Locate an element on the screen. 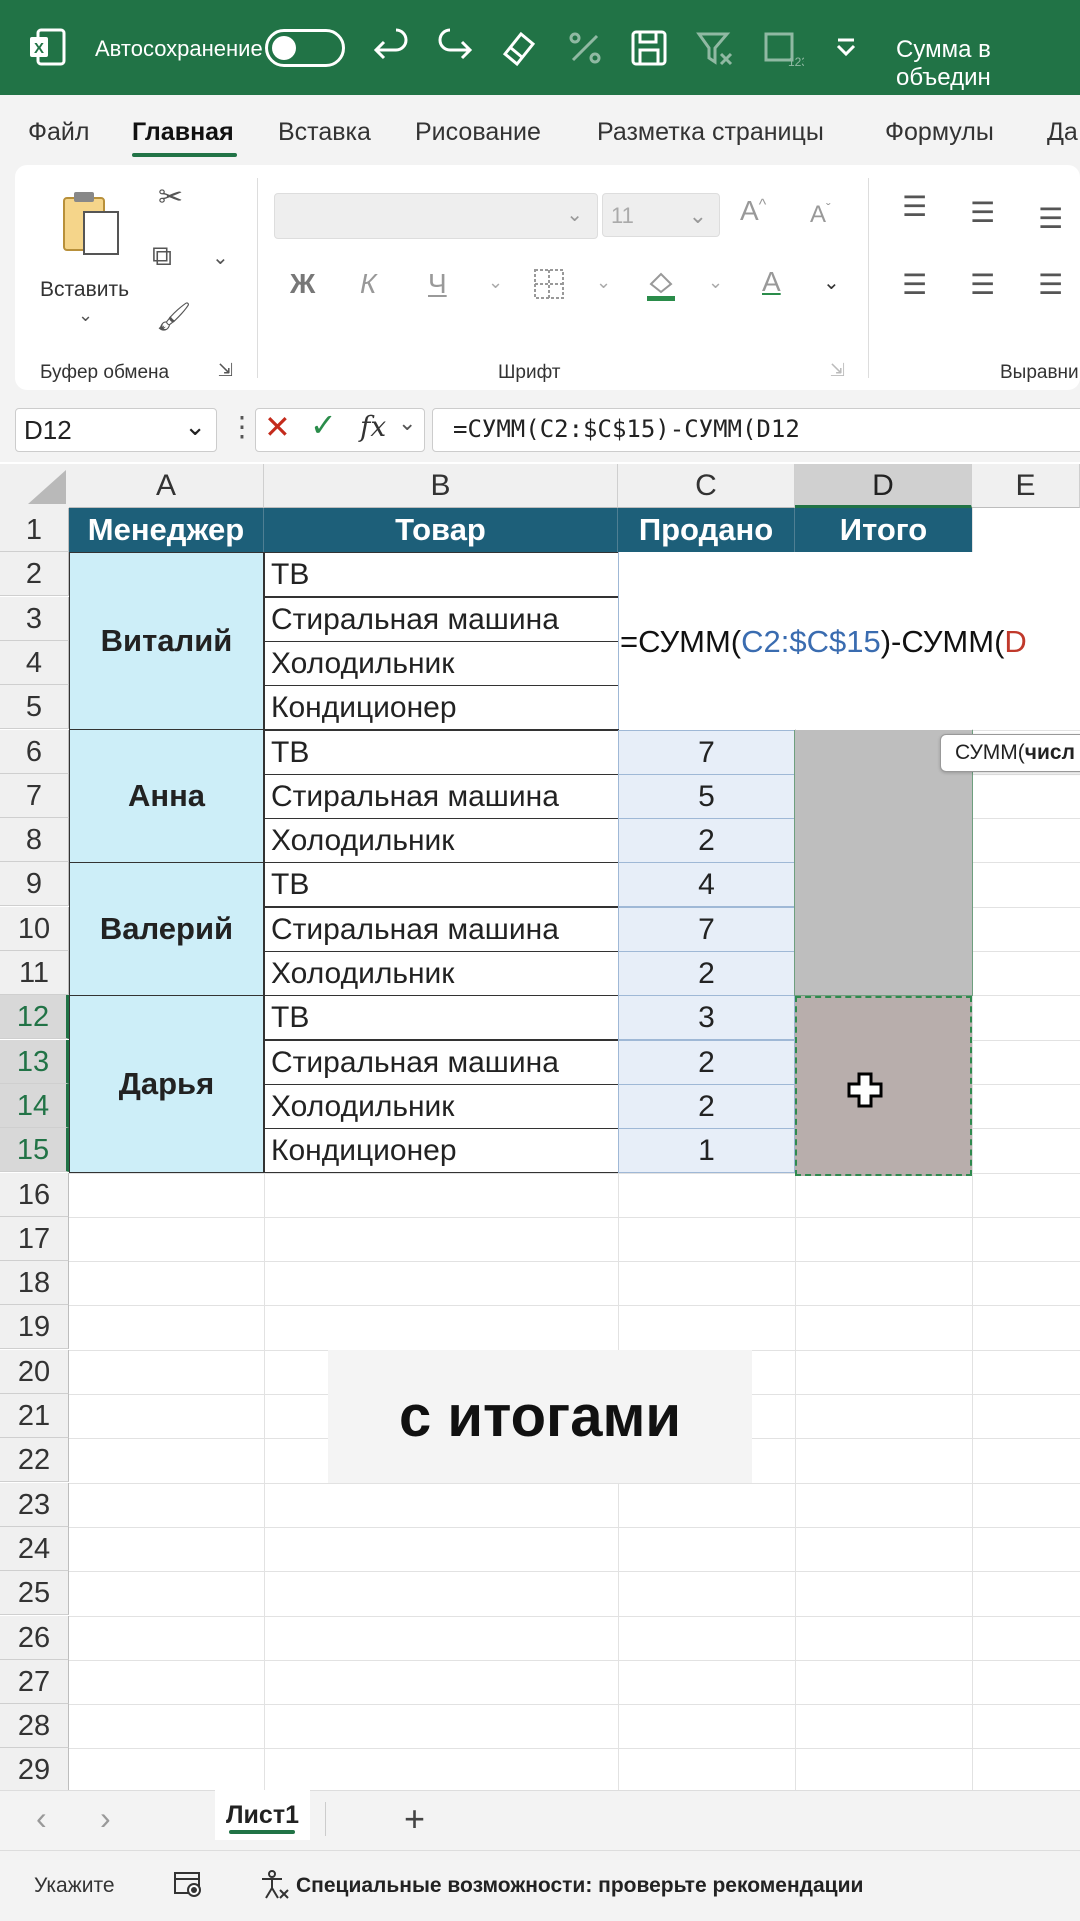 The width and height of the screenshot is (1080, 1921). number-format-icon: 123 is located at coordinates (782, 48).